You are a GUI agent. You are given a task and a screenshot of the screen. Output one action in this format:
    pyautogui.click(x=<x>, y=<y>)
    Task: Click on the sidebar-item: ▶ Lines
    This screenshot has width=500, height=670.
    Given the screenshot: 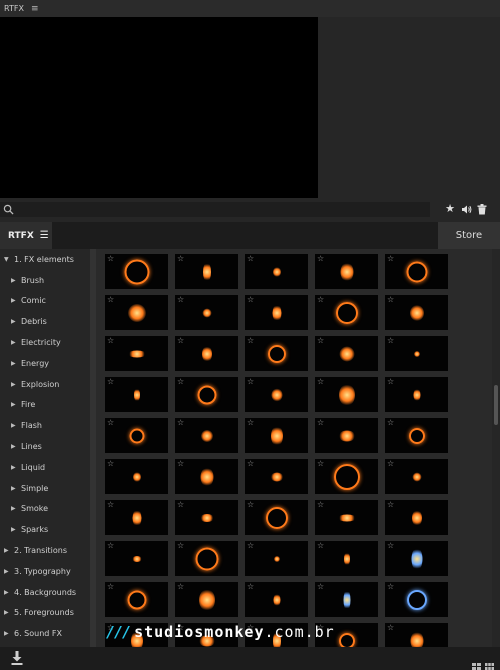 What is the action you would take?
    pyautogui.click(x=45, y=446)
    